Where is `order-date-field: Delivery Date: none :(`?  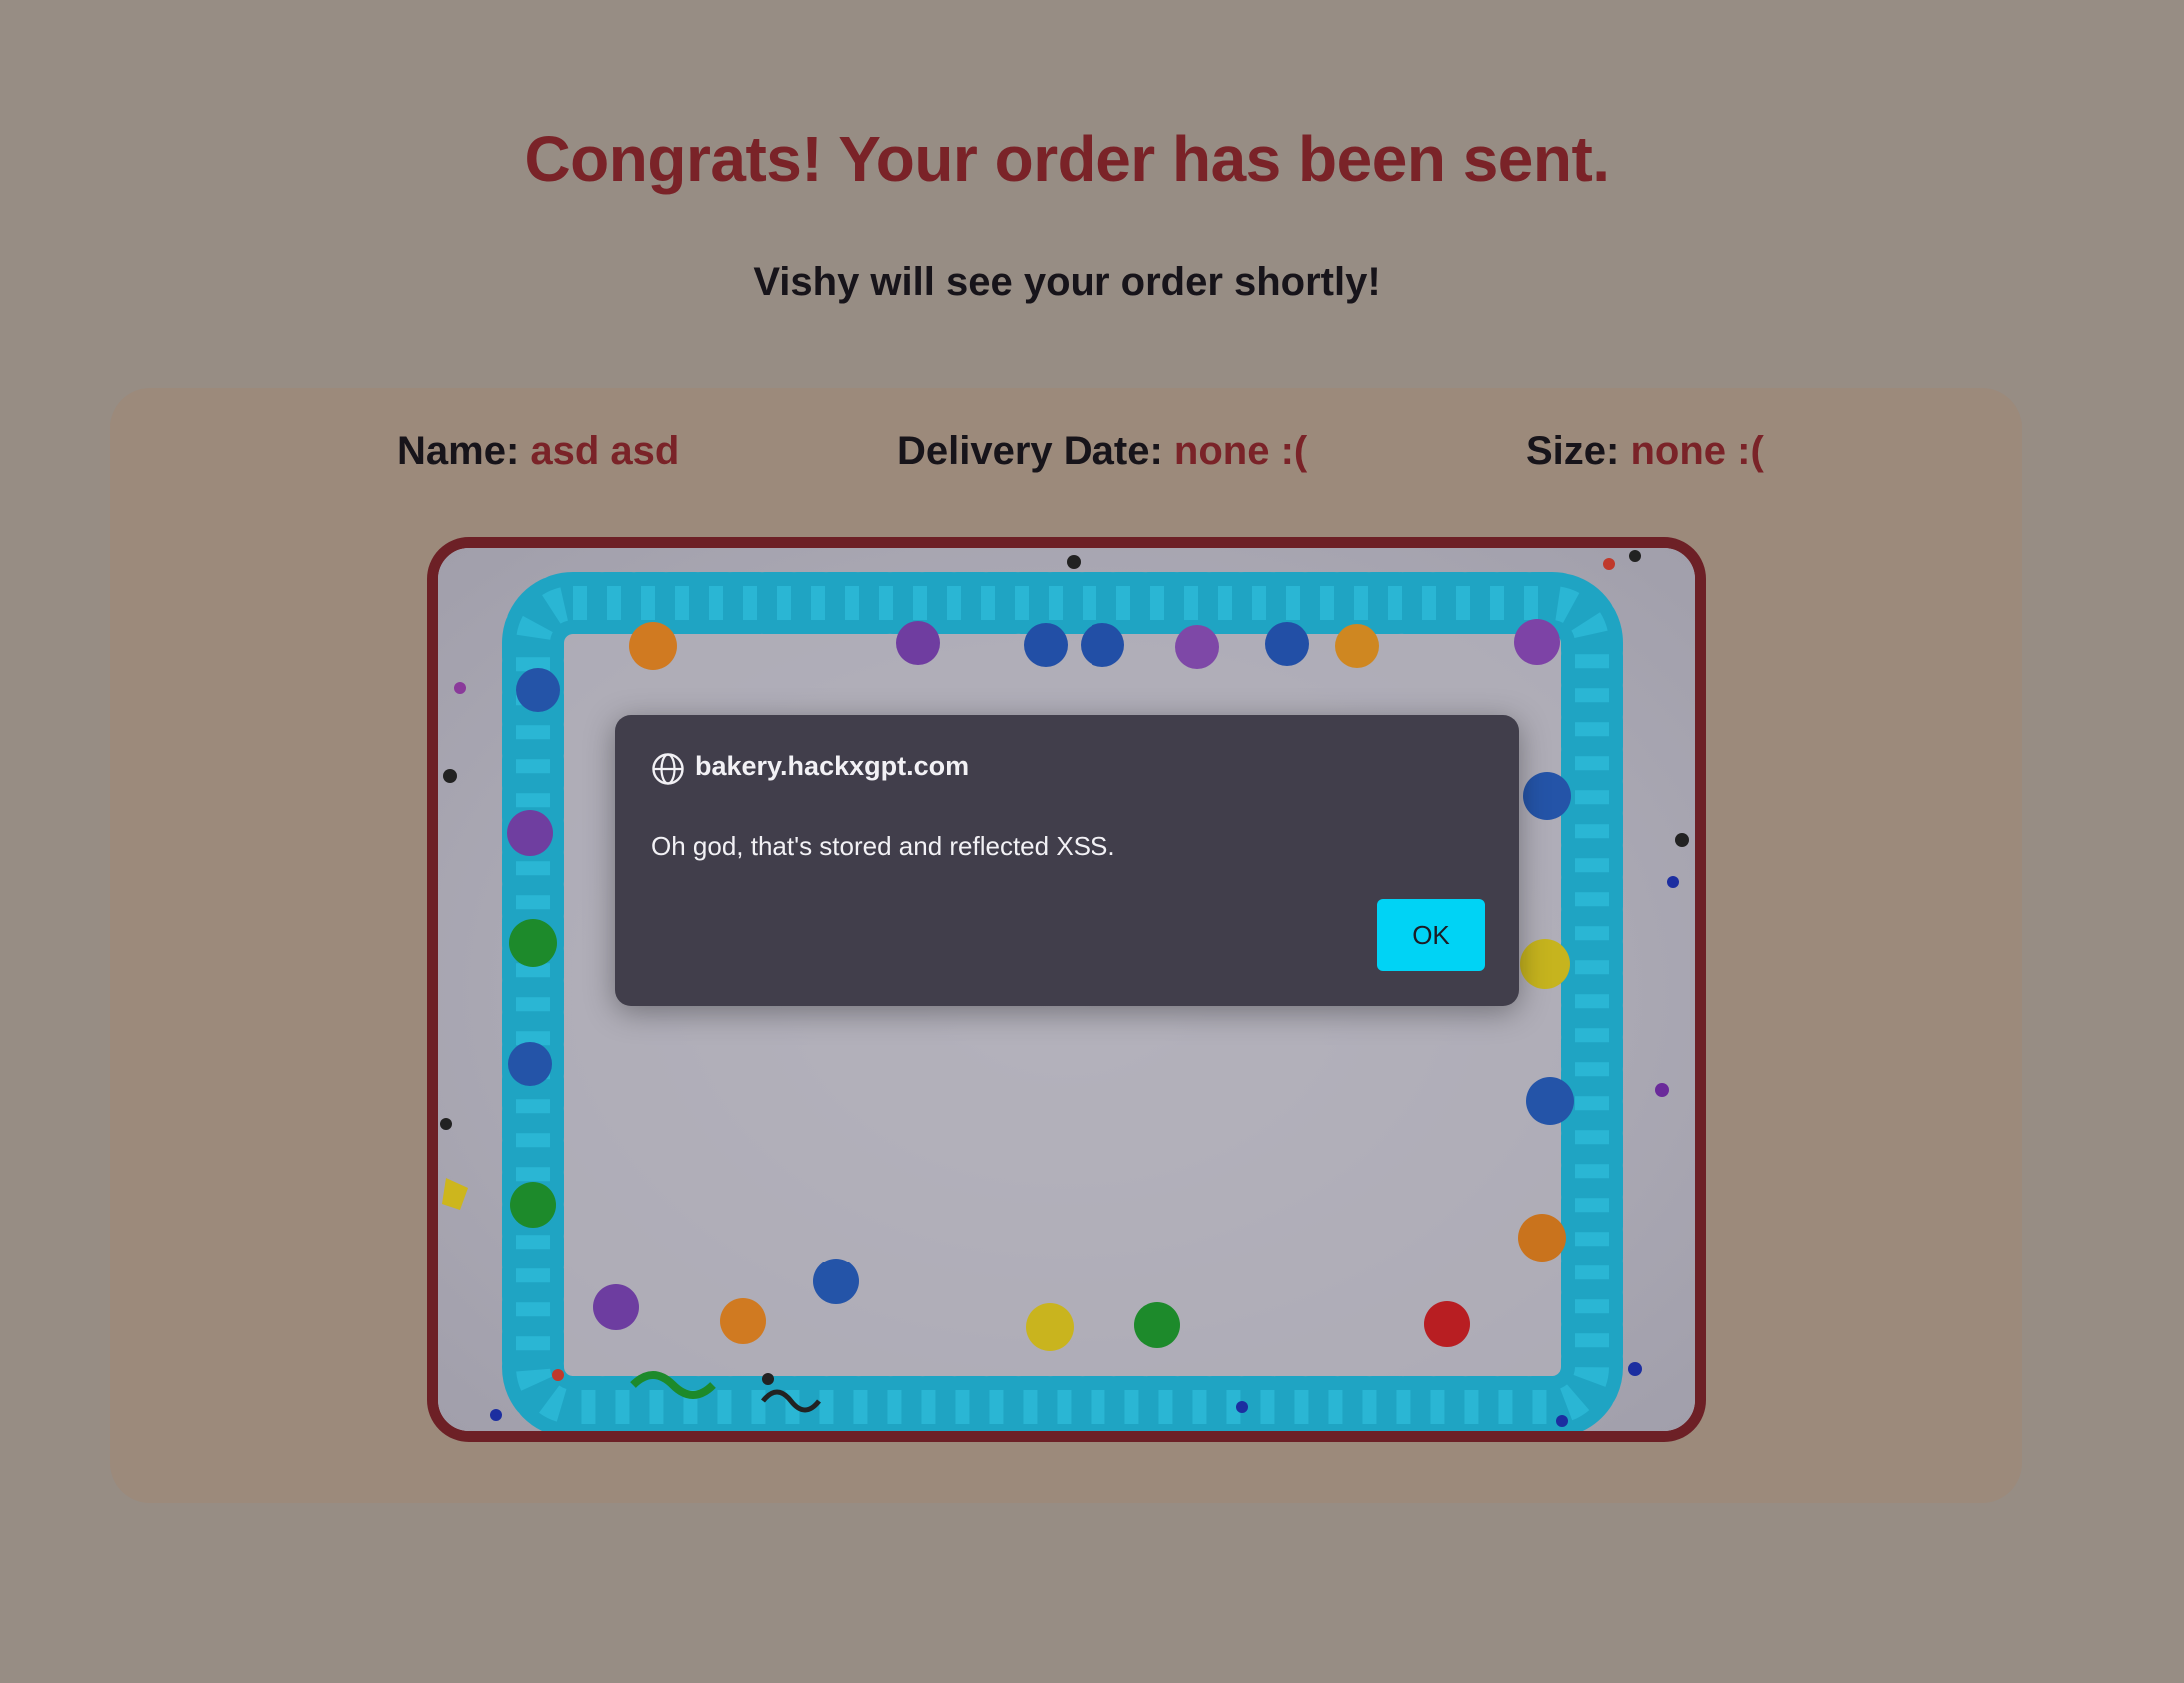 order-date-field: Delivery Date: none :( is located at coordinates (1102, 451).